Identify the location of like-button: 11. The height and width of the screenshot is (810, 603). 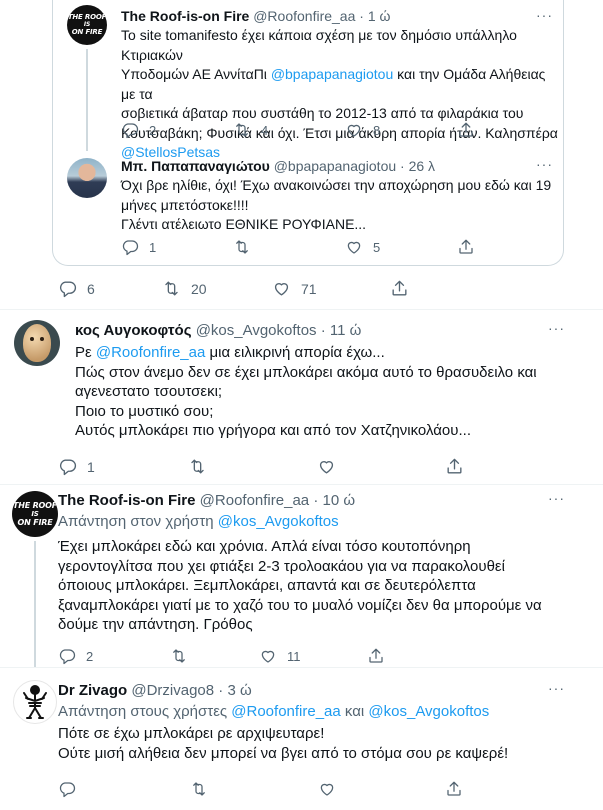
(280, 656).